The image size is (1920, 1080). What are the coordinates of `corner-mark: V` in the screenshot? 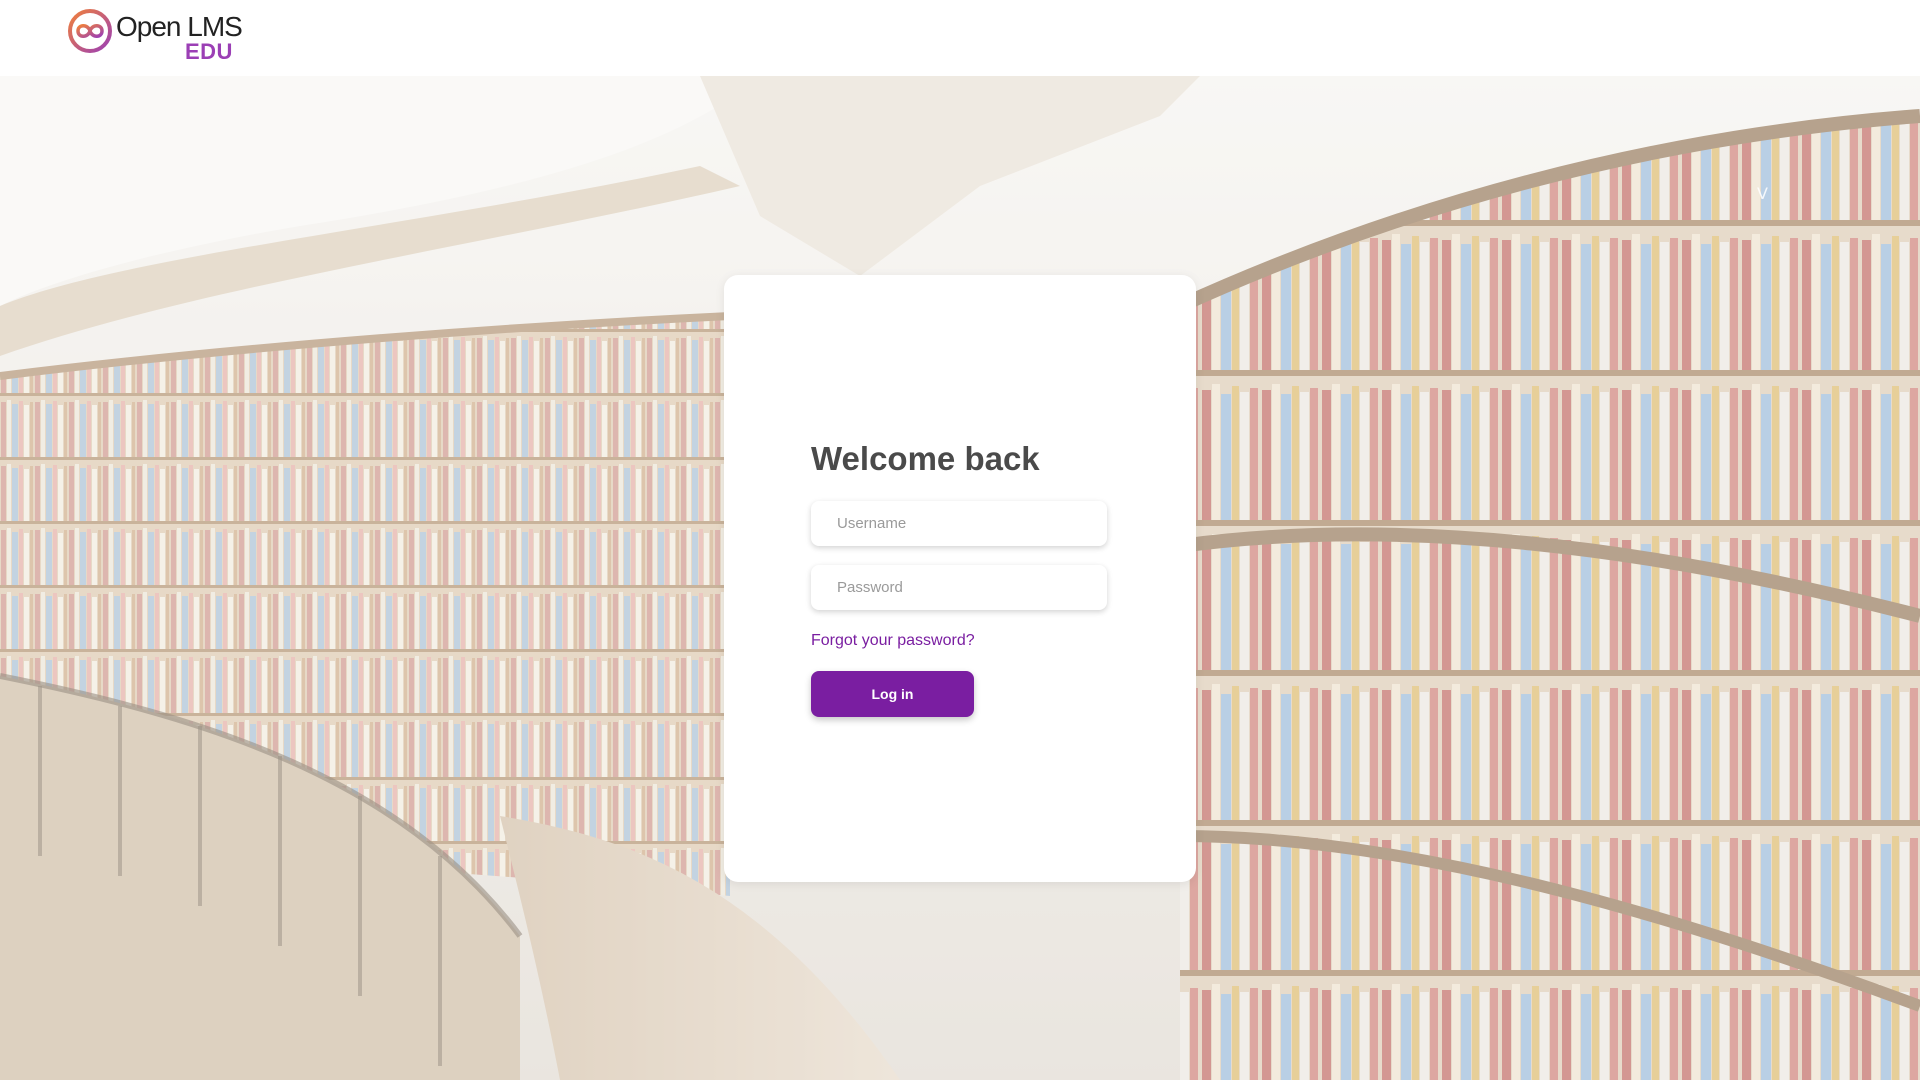 It's located at (1762, 193).